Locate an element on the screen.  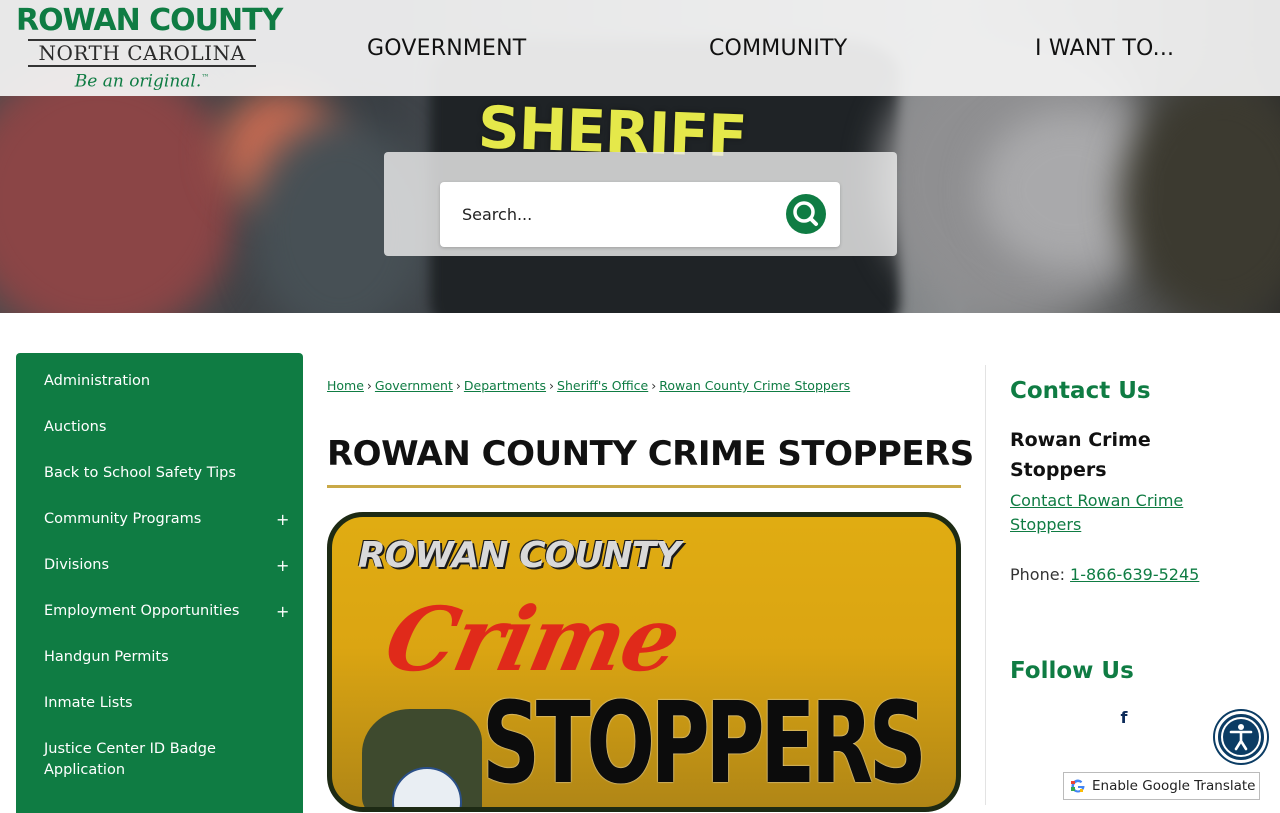
facebook-icon: f is located at coordinates (1124, 718).